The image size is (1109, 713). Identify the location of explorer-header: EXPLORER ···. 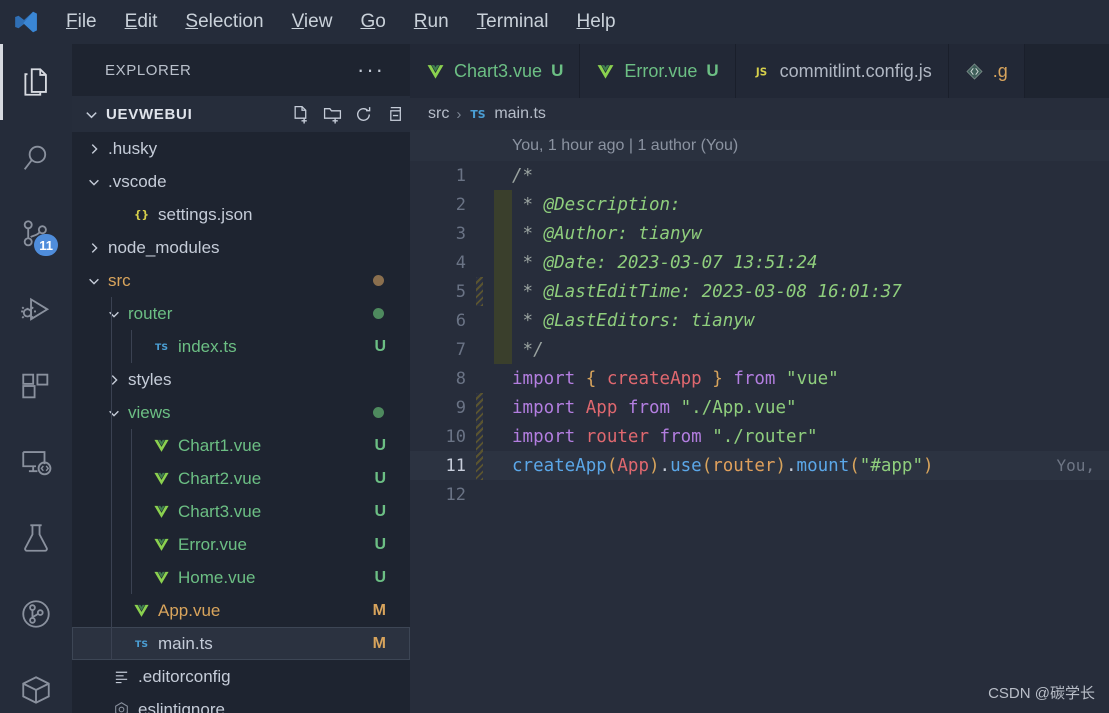
(241, 70).